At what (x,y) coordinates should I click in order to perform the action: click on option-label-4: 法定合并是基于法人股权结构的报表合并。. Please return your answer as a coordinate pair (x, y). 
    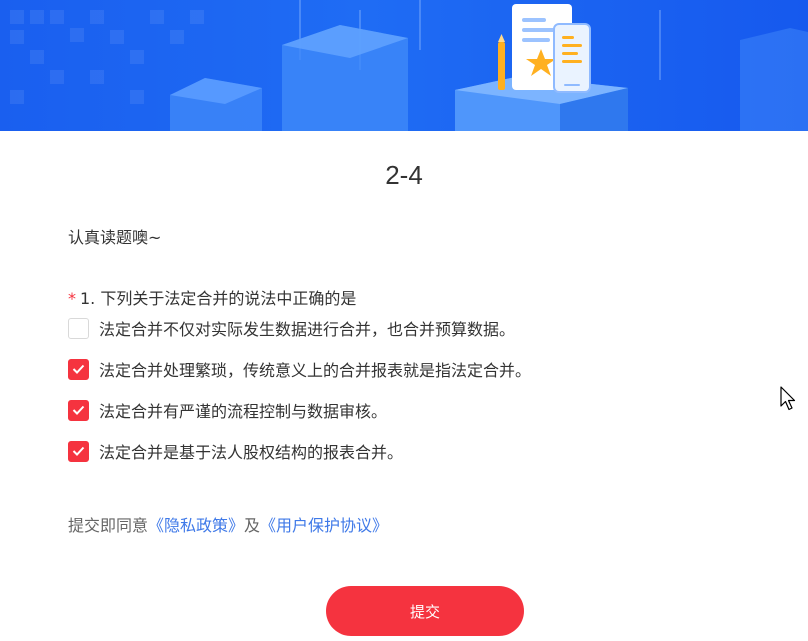
    Looking at the image, I should click on (251, 452).